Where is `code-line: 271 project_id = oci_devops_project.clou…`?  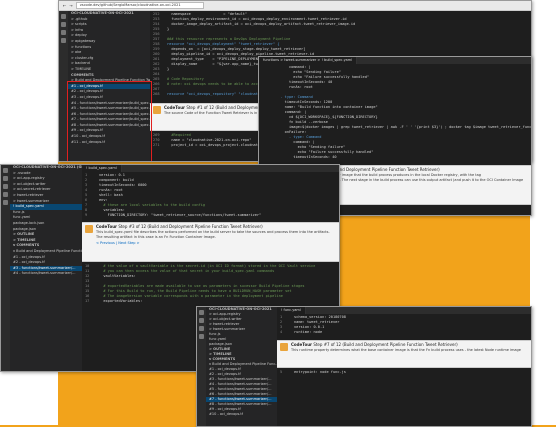 code-line: 271 project_id = oci_devops_project.clou… is located at coordinates (212, 145).